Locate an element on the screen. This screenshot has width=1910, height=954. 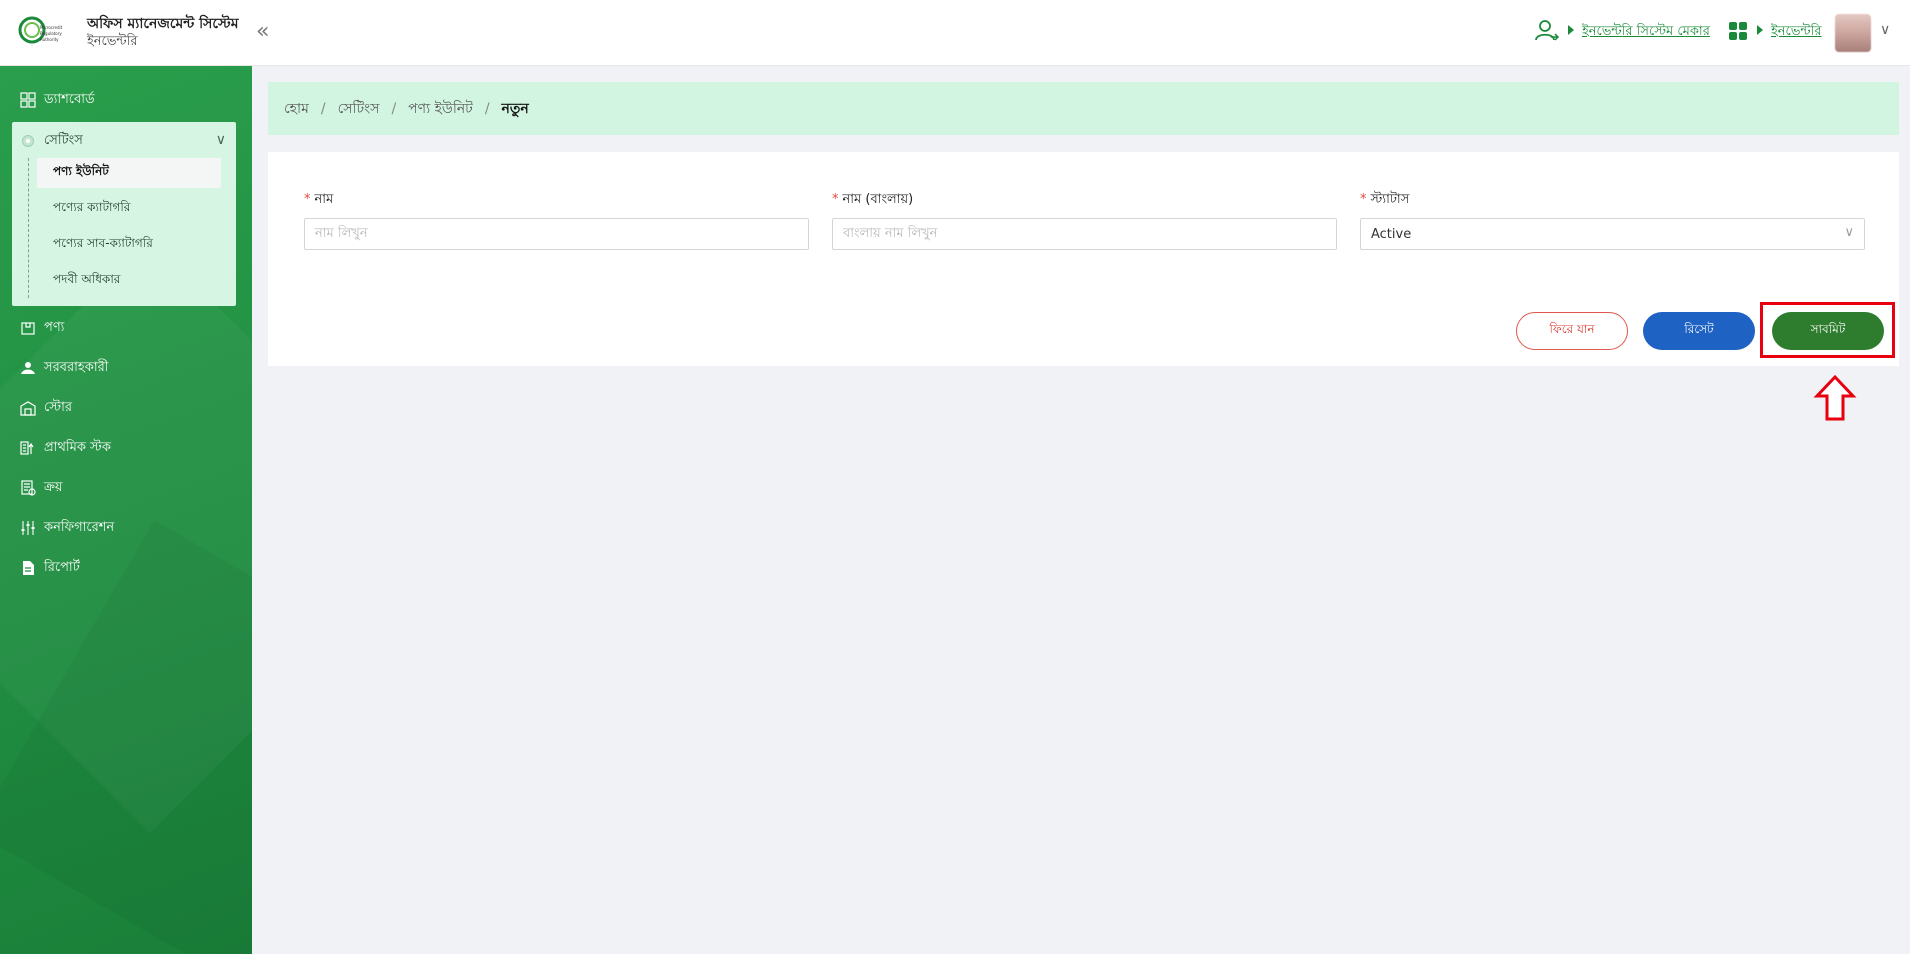
sidebar-item-label: ড্যাশবোর্ড is located at coordinates (69, 99).